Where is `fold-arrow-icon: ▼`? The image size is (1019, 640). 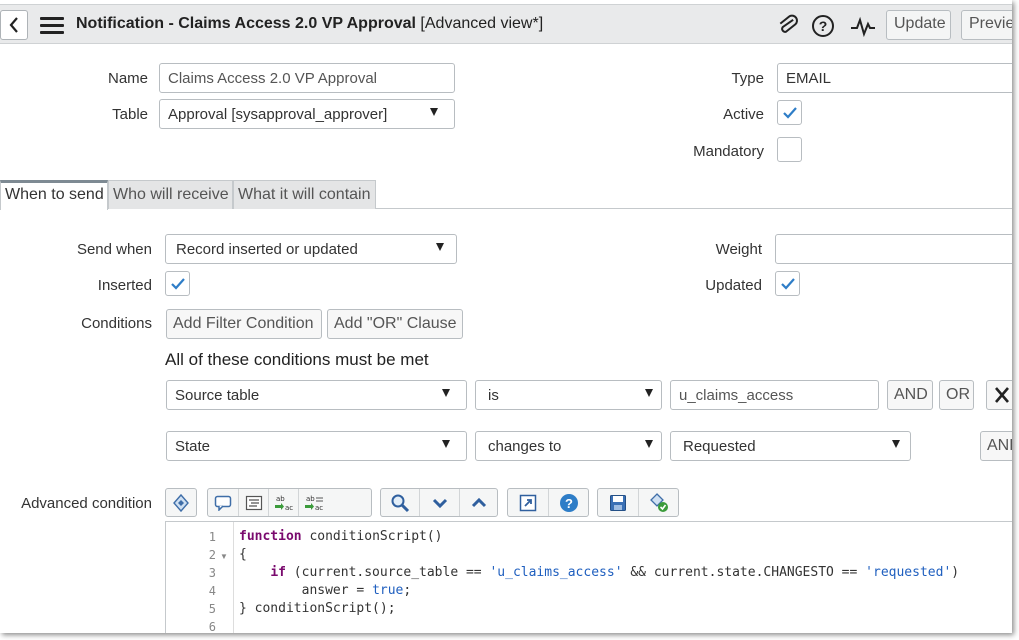
fold-arrow-icon: ▼ is located at coordinates (224, 556).